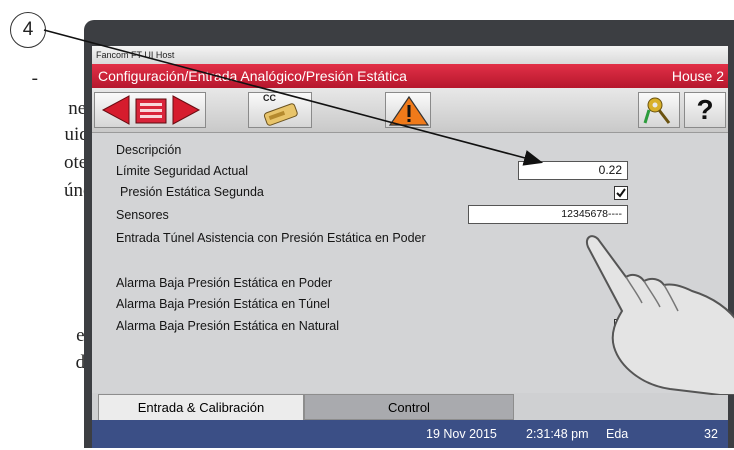 The image size is (734, 450). I want to click on list-page-icon, so click(151, 111).